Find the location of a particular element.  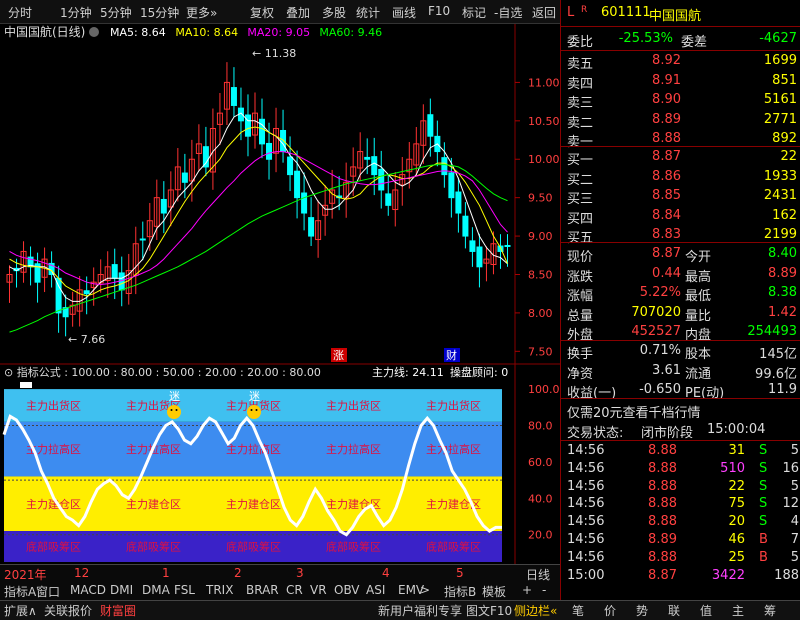

stat2-row-0: 换手 0.71% 股本 145亿 is located at coordinates (680, 352).